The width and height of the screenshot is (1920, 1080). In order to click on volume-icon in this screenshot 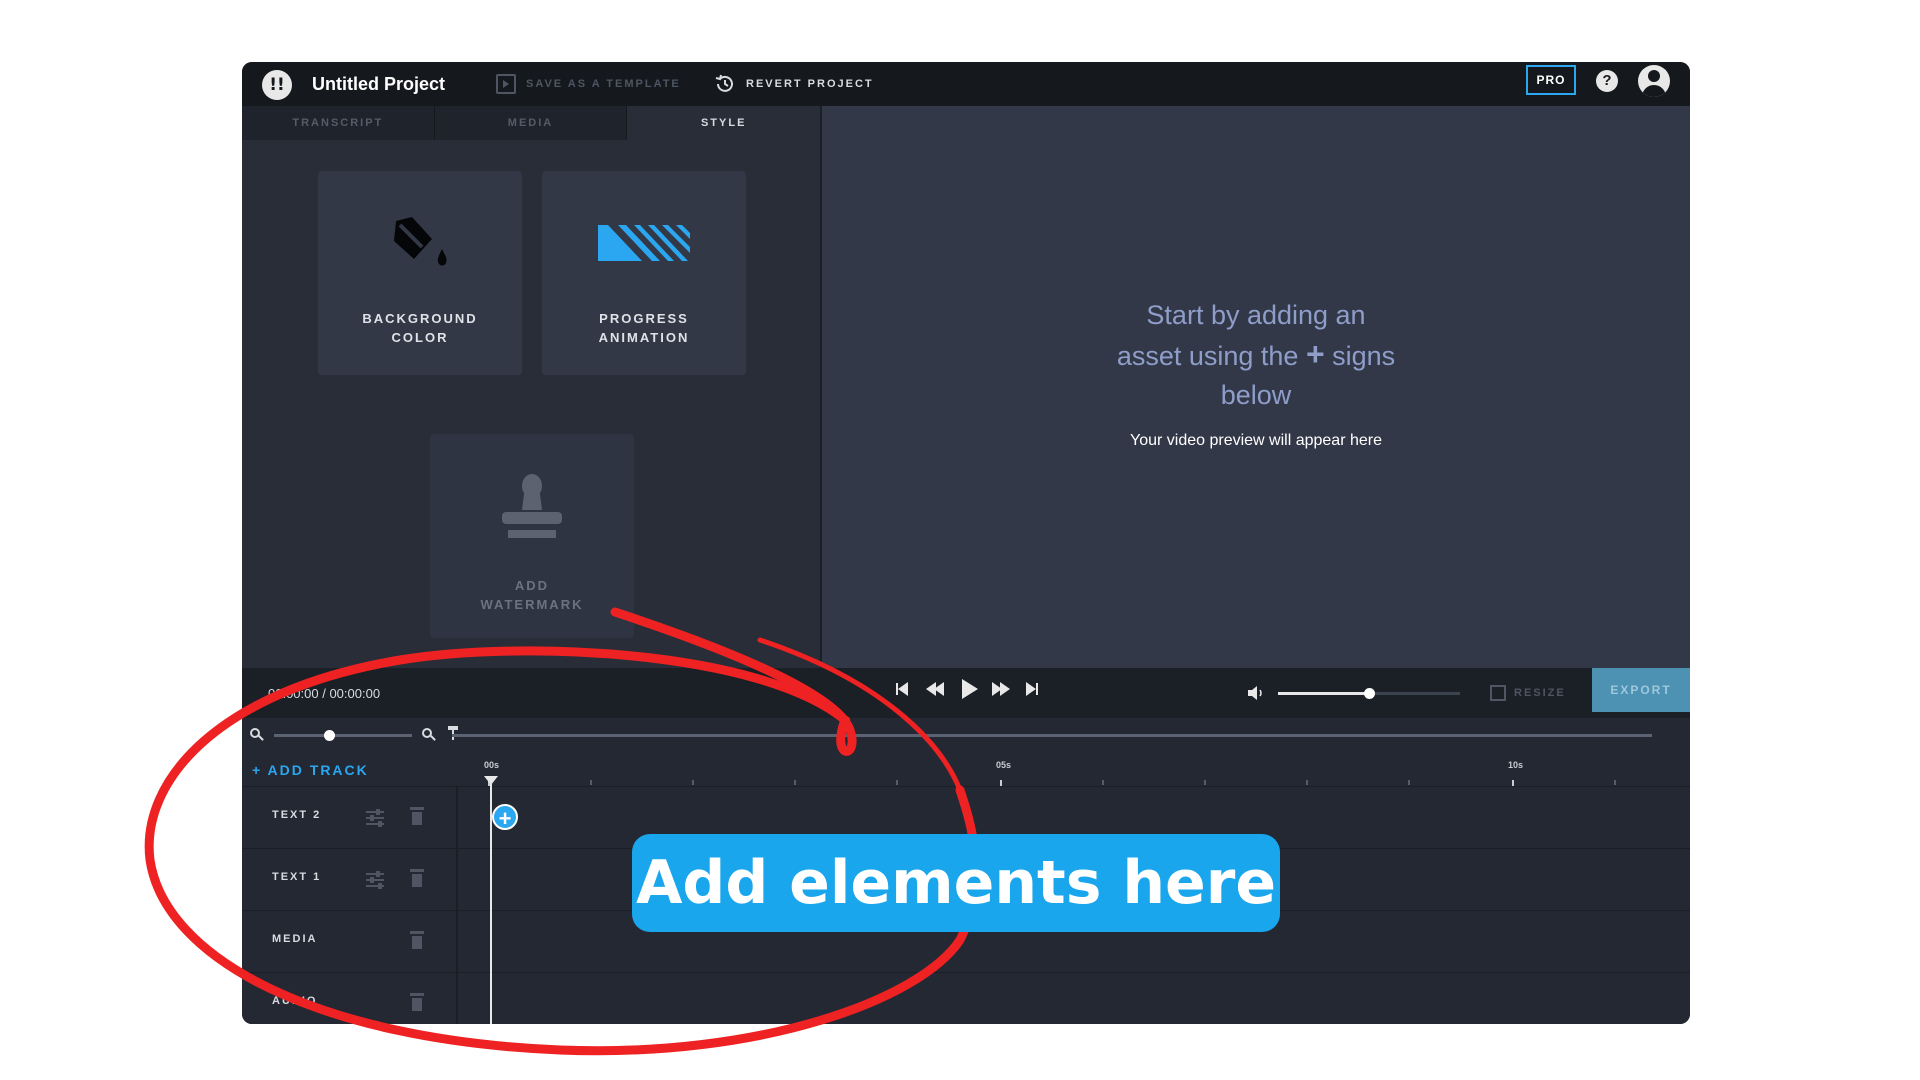, I will do `click(1257, 693)`.